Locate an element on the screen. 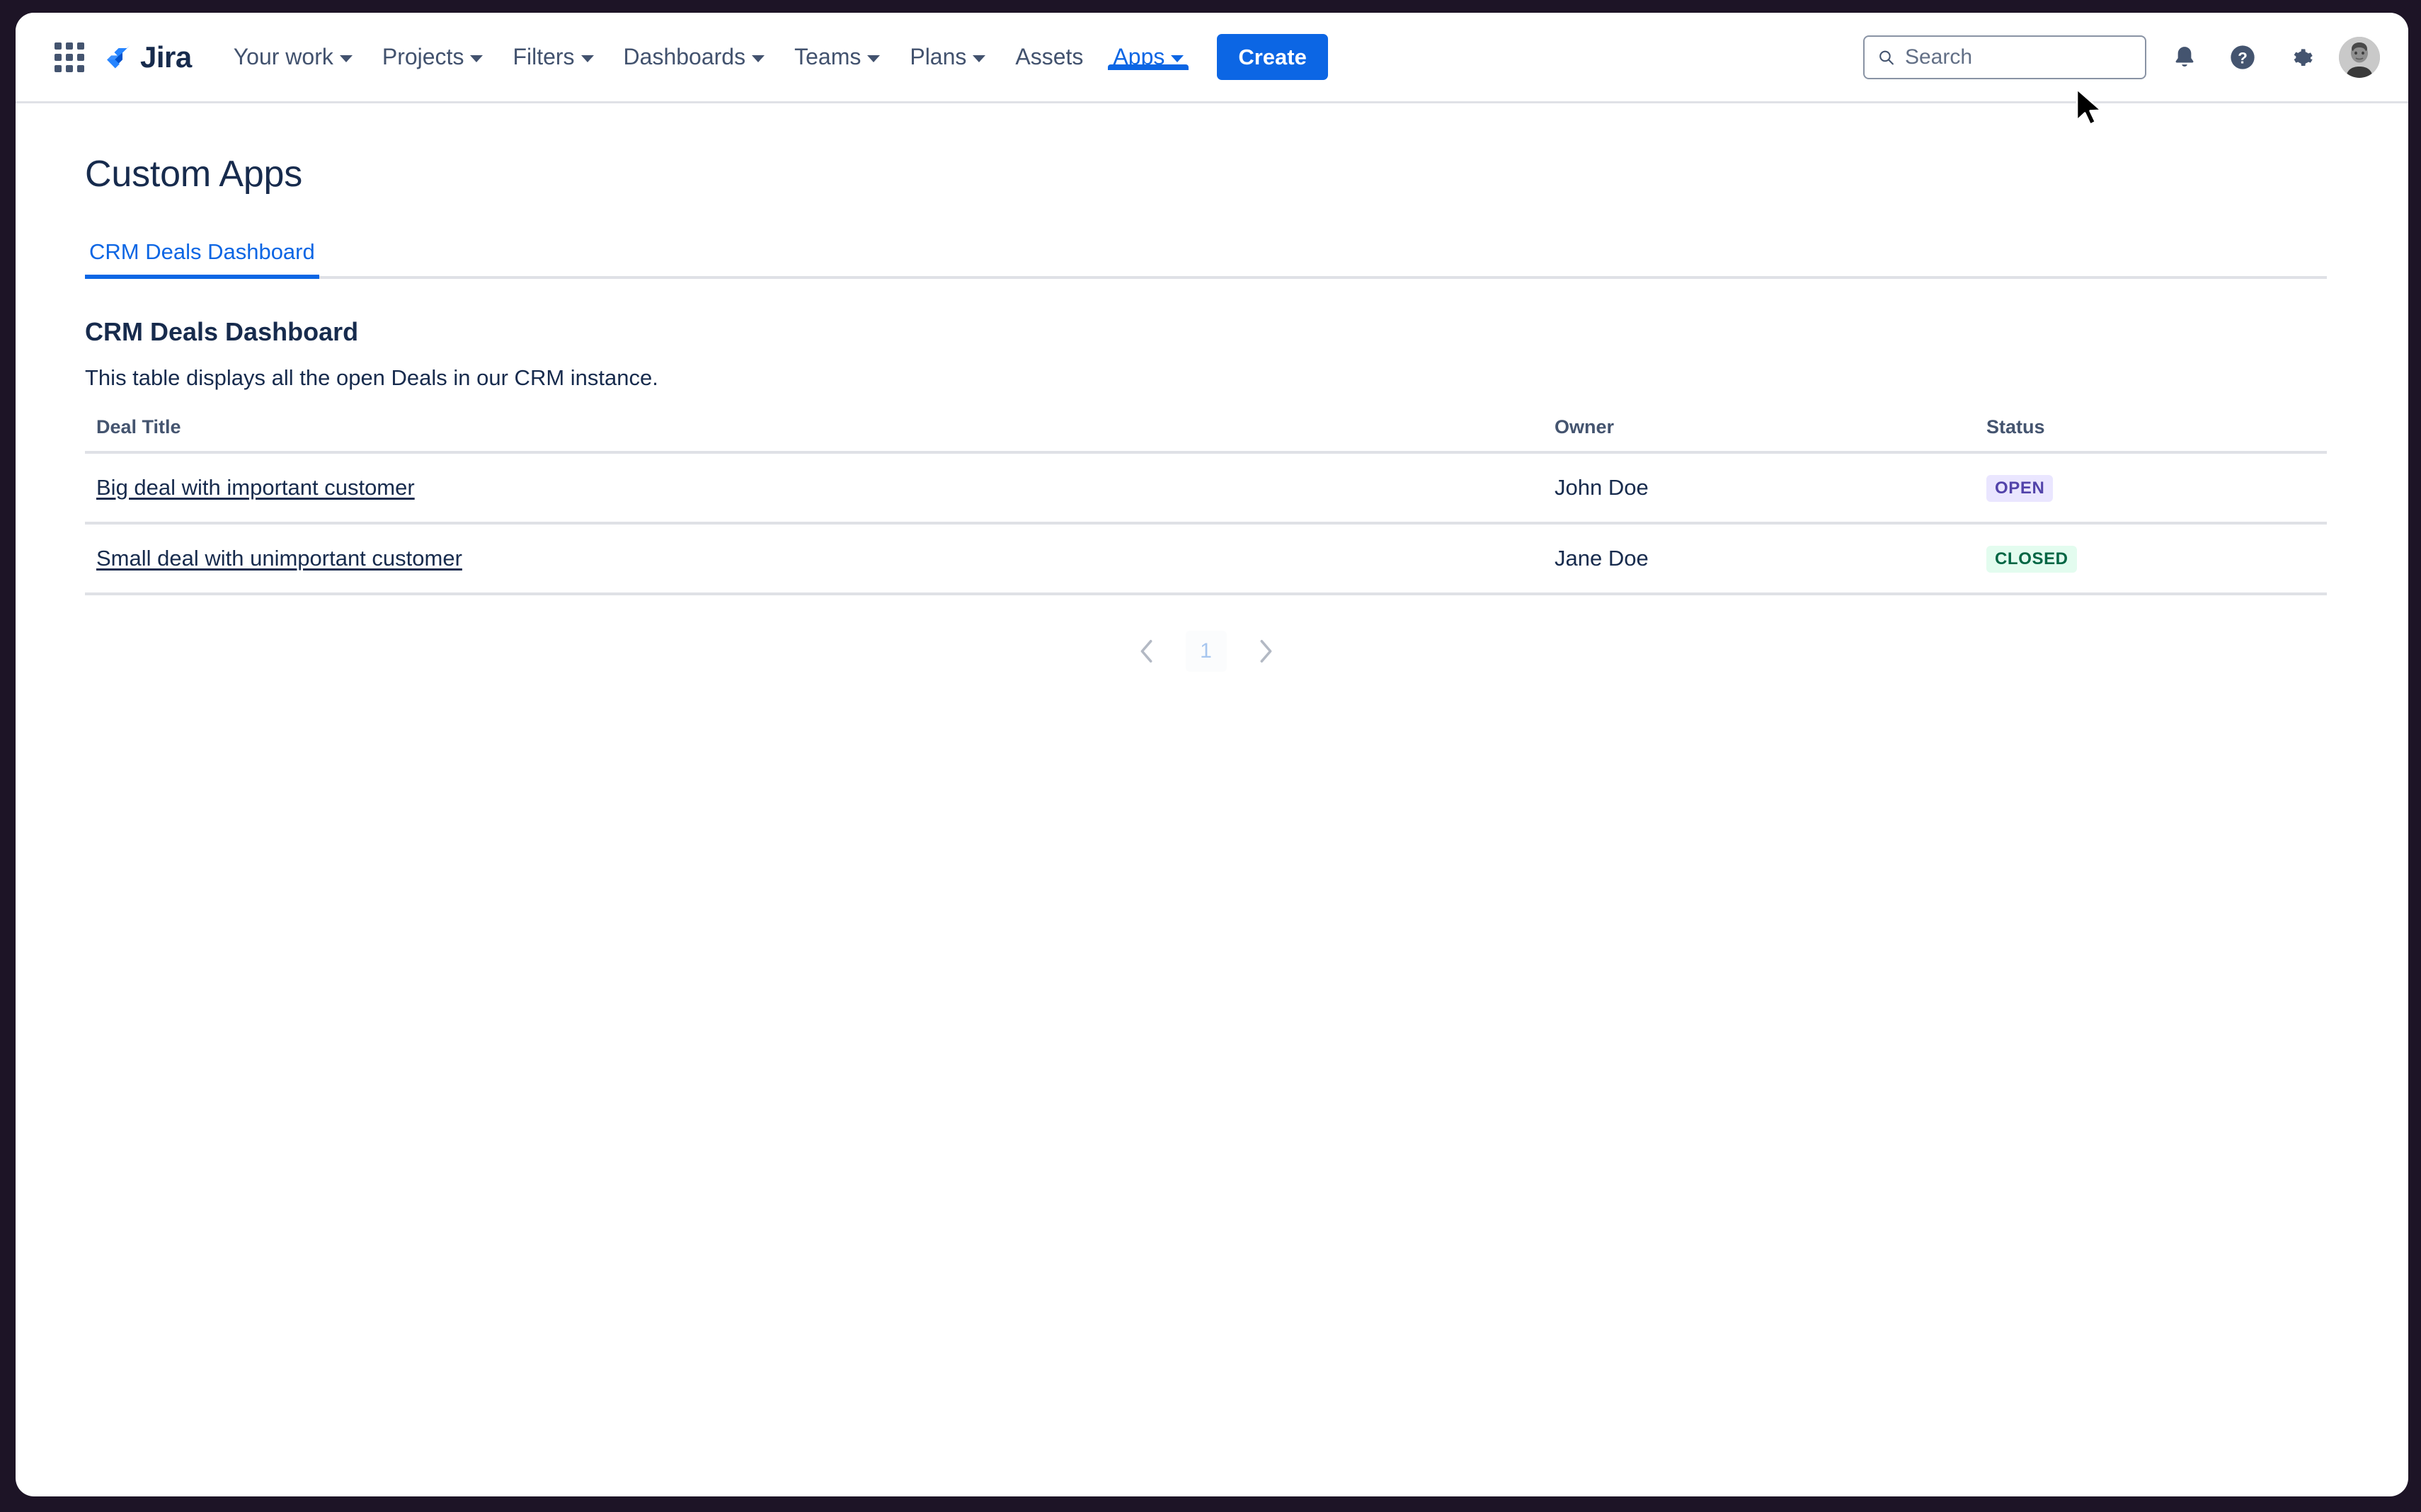 The image size is (2421, 1512). nav-item-label: Assets is located at coordinates (1049, 56).